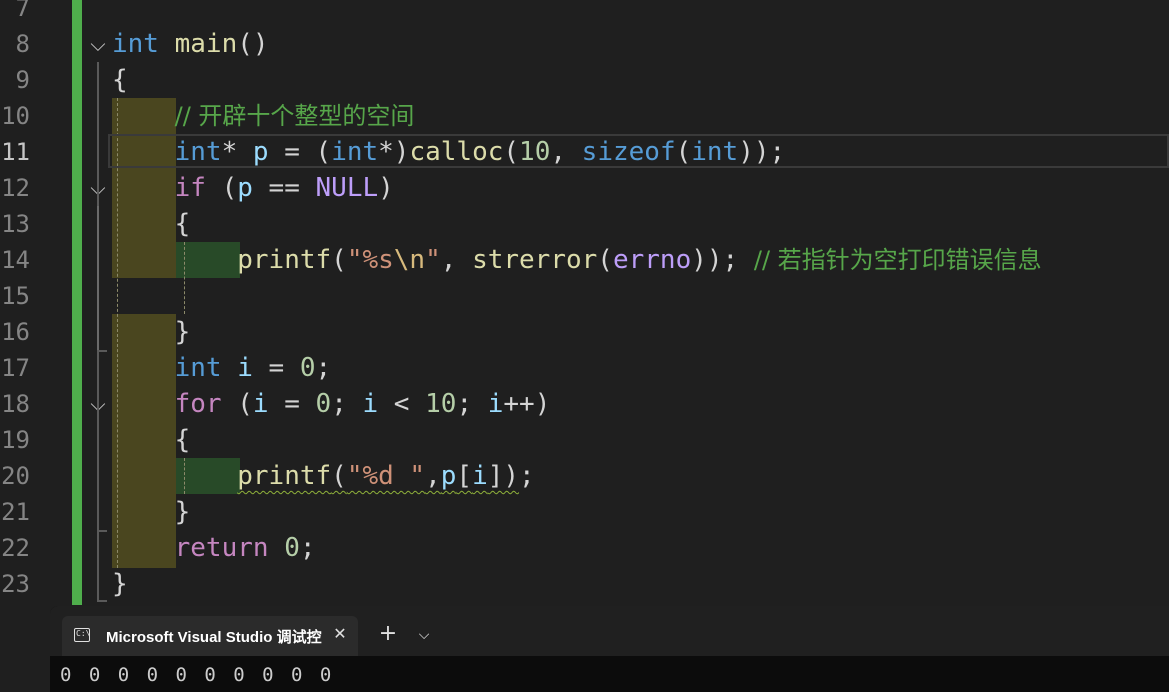  What do you see at coordinates (628, 152) in the screenshot?
I see `code-token: sizeof` at bounding box center [628, 152].